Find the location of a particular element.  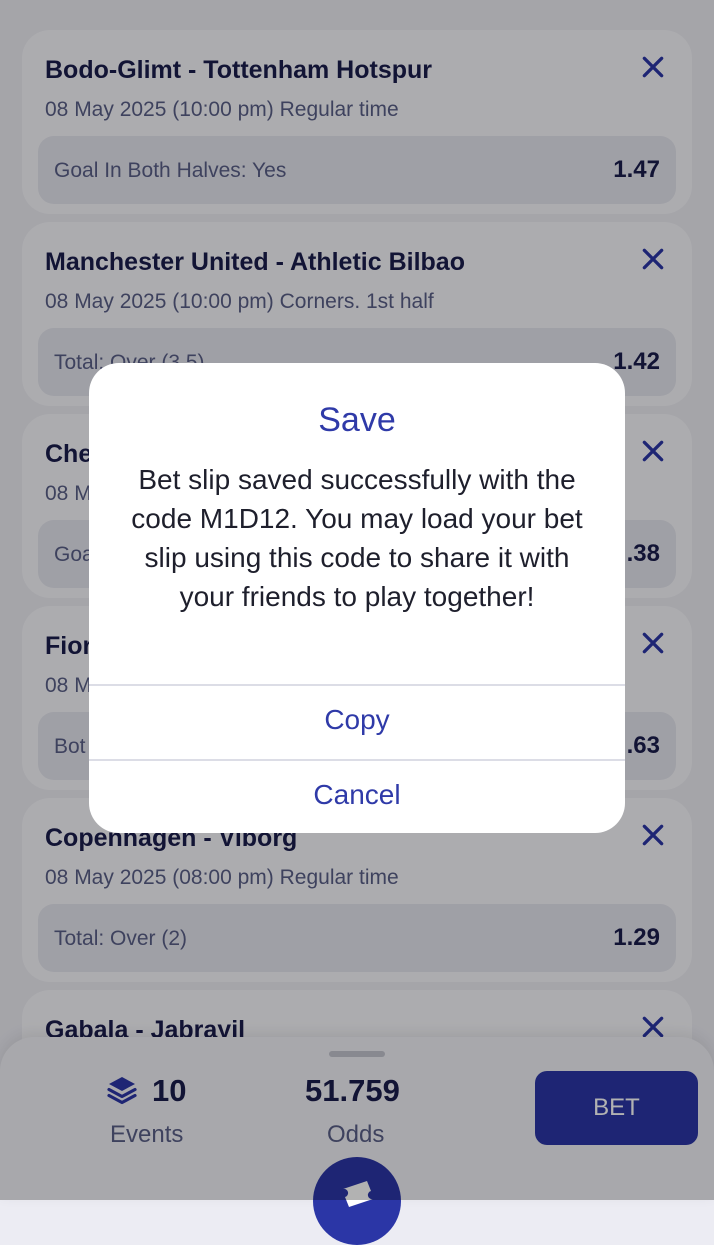

cancel-button: Cancel is located at coordinates (357, 795).